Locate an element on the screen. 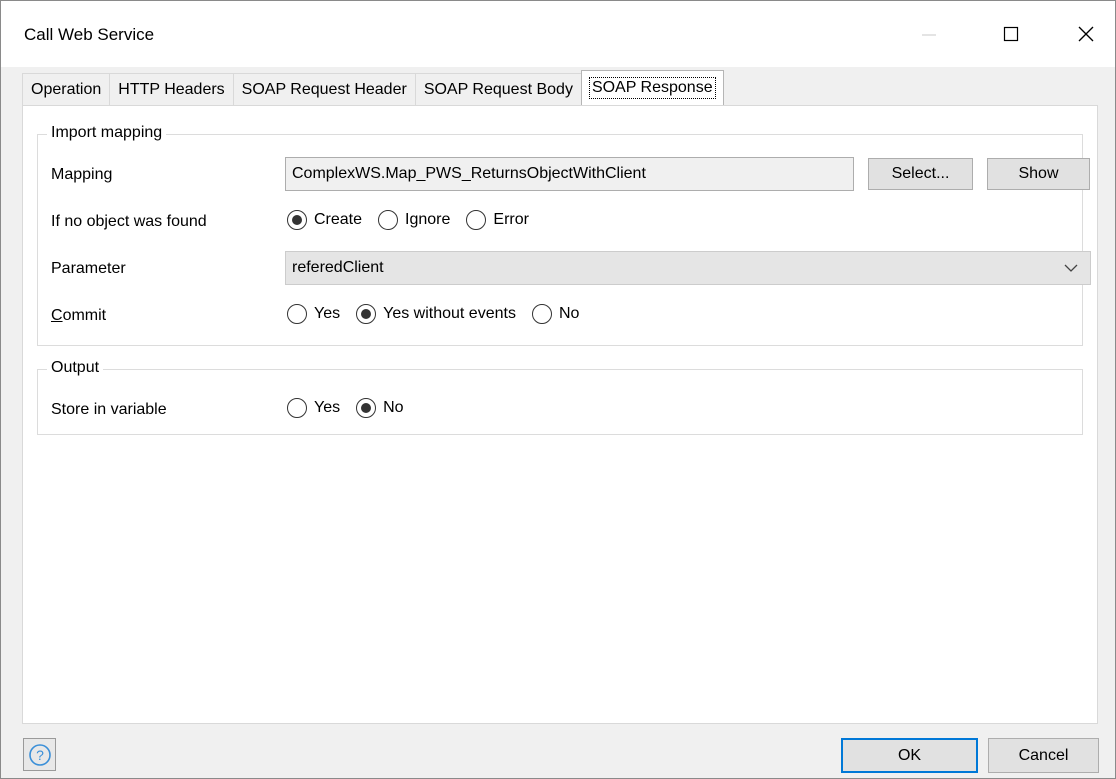 The height and width of the screenshot is (779, 1116). tab-http-headers: HTTP Headers is located at coordinates (171, 89).